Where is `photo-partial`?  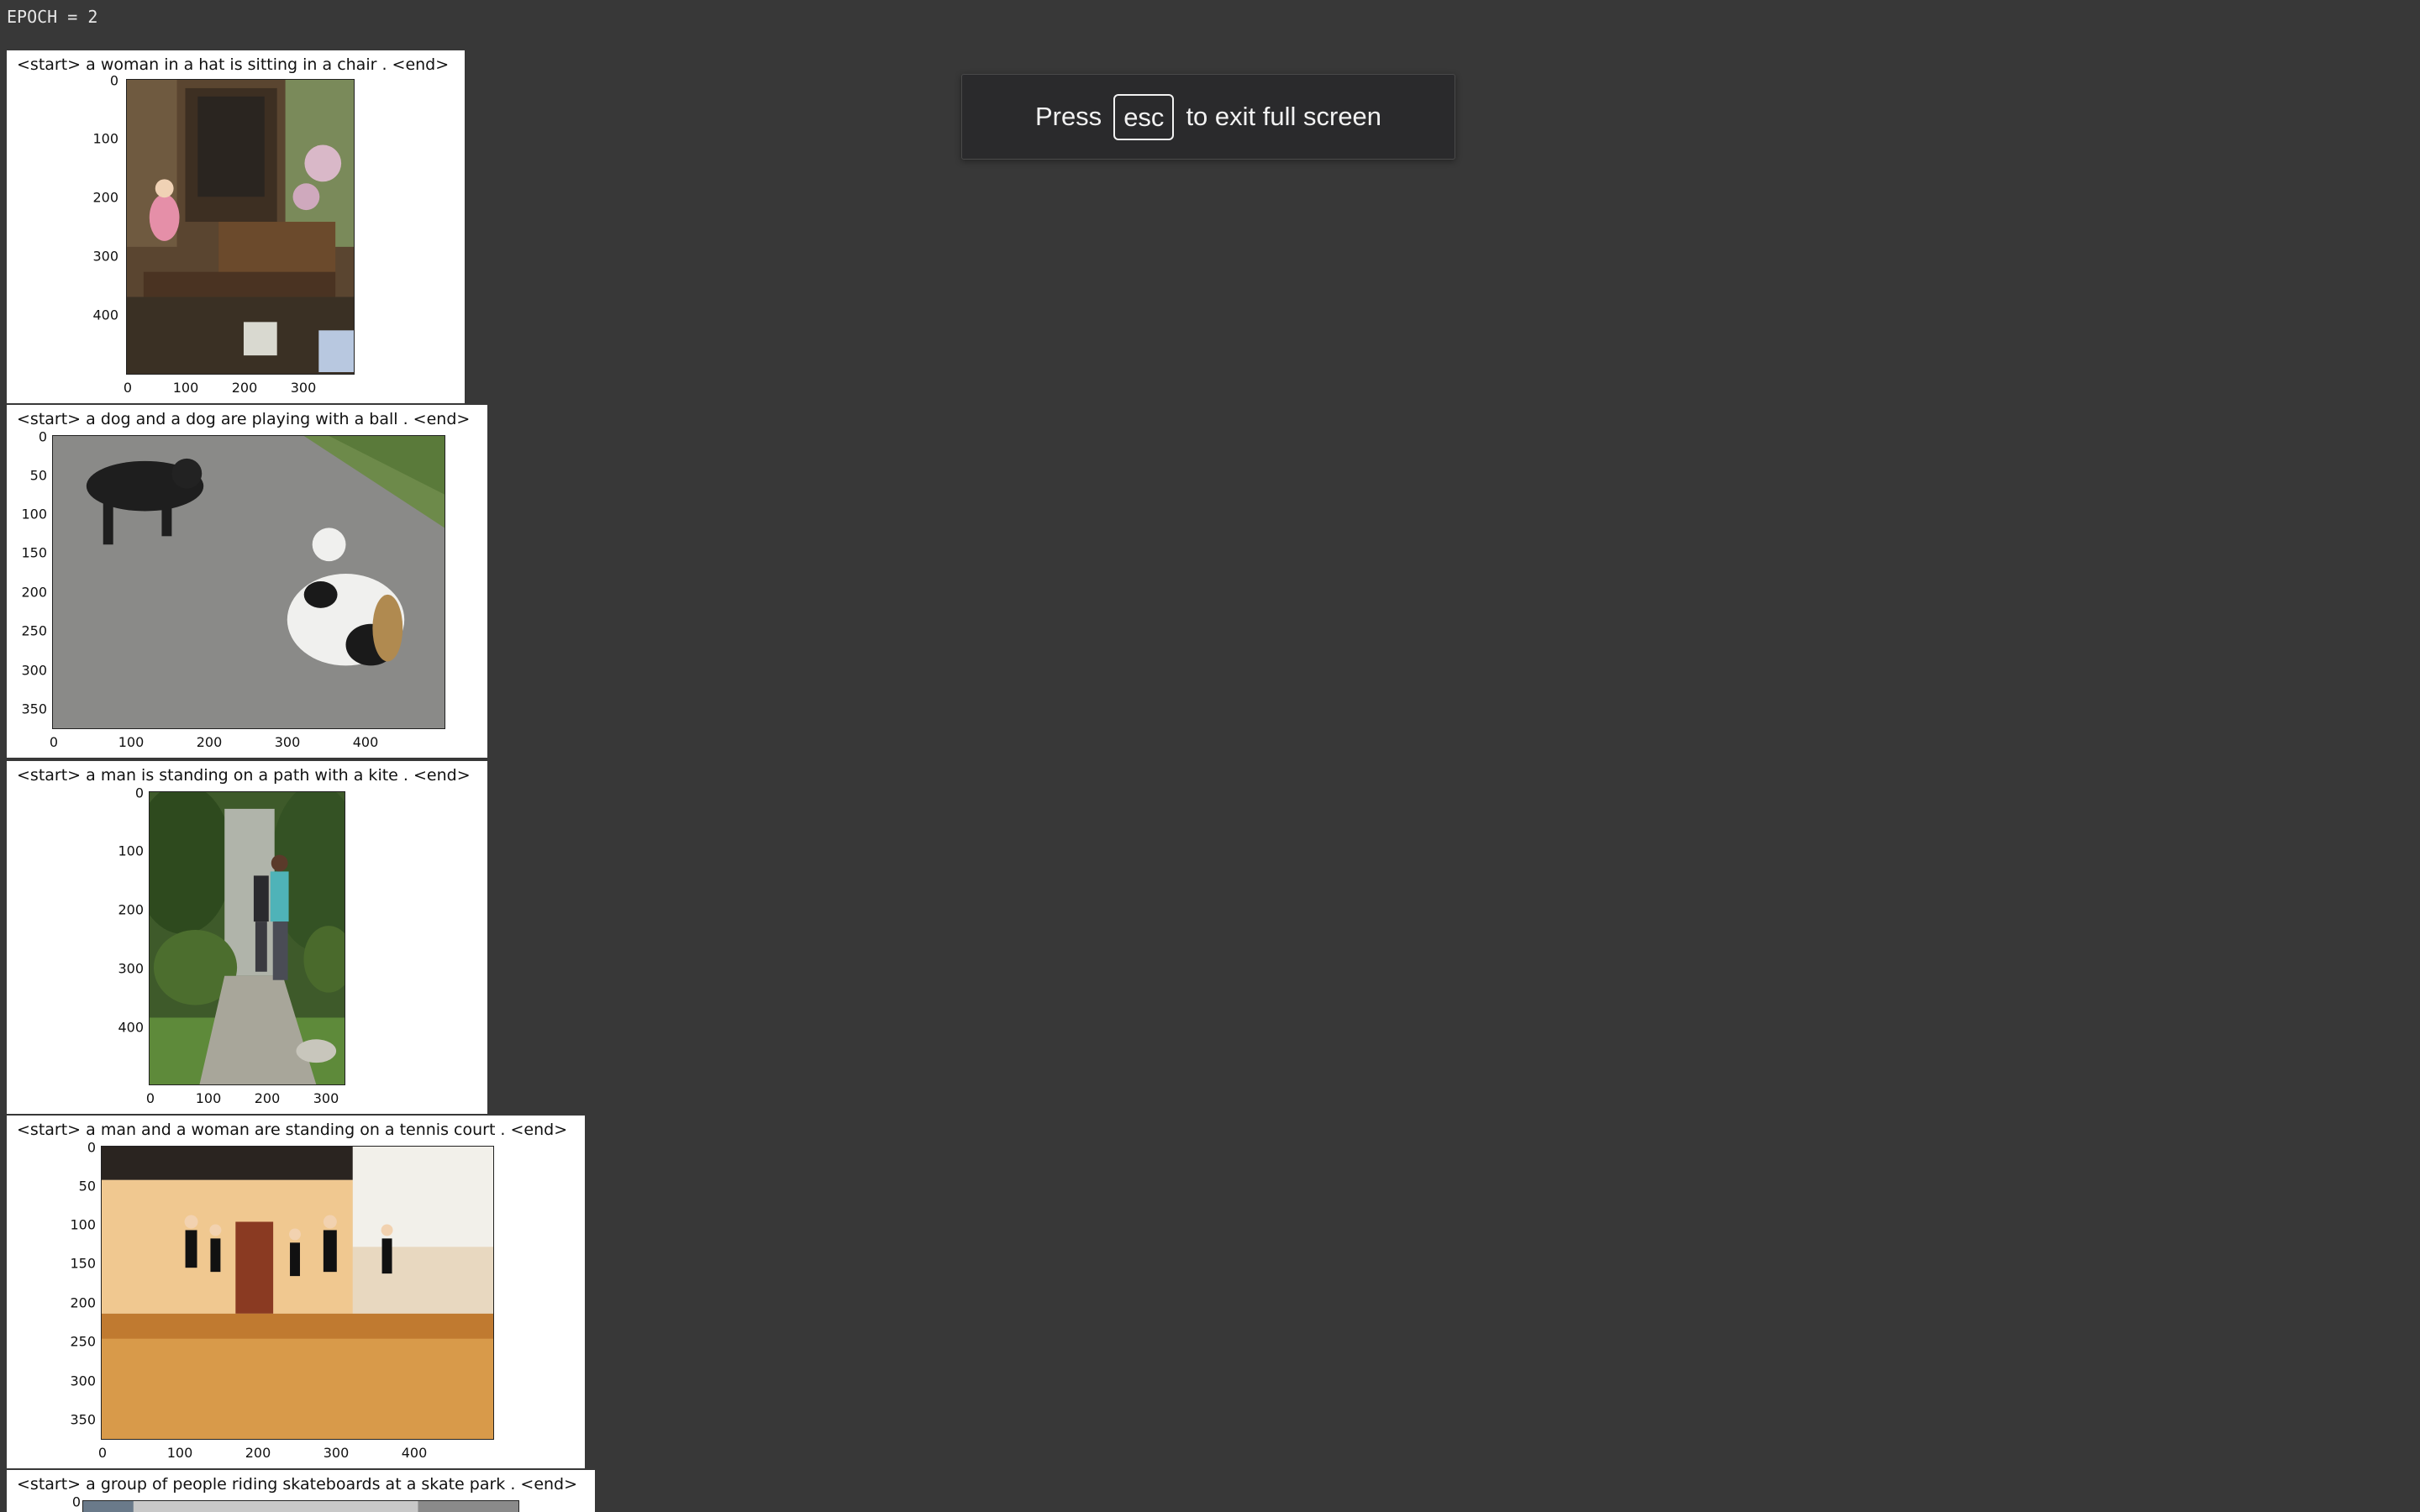
photo-partial is located at coordinates (300, 1506).